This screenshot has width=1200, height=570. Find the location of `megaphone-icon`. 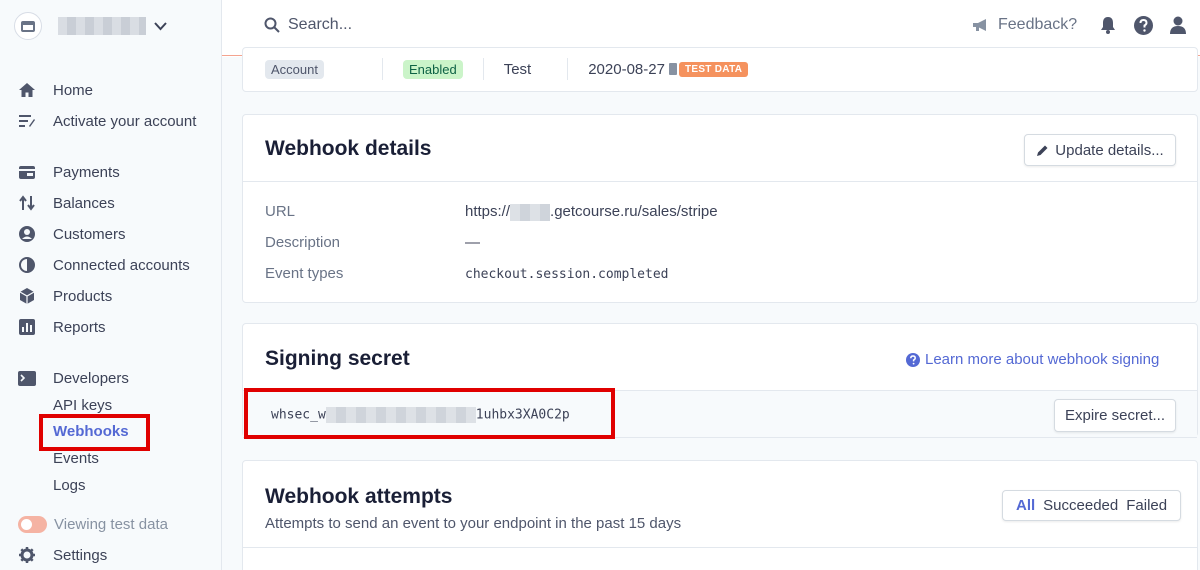

megaphone-icon is located at coordinates (979, 25).